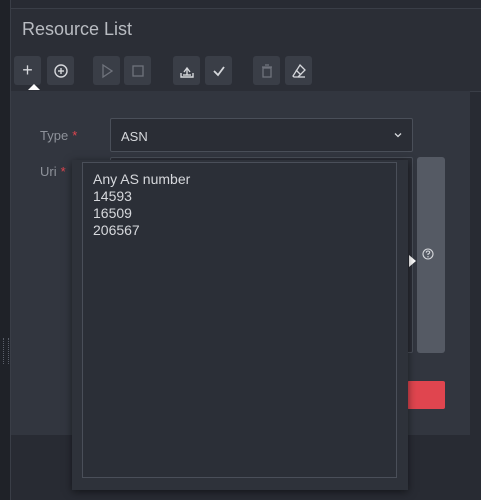  What do you see at coordinates (6, 351) in the screenshot?
I see `resize-handle` at bounding box center [6, 351].